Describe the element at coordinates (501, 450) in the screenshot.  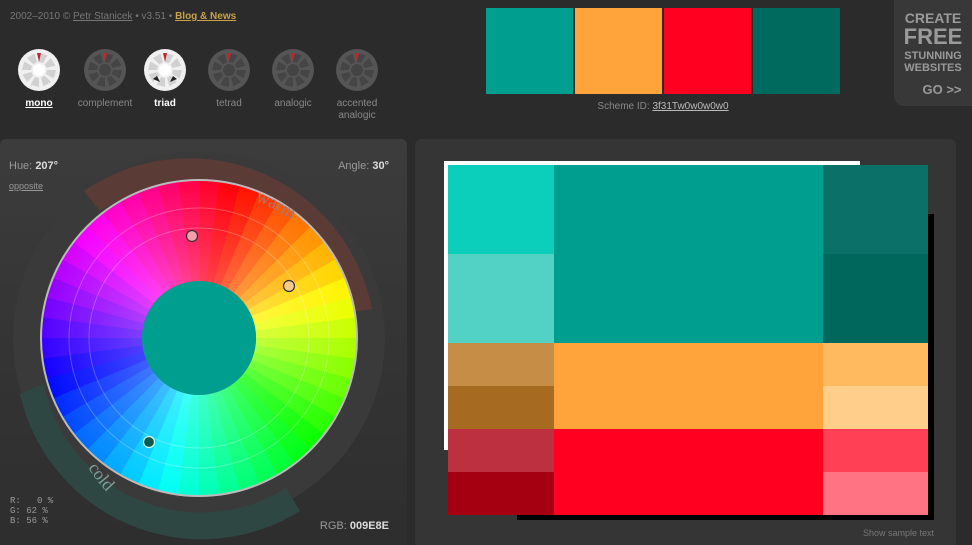
I see `palette-cell-secondary-2-top-left` at that location.